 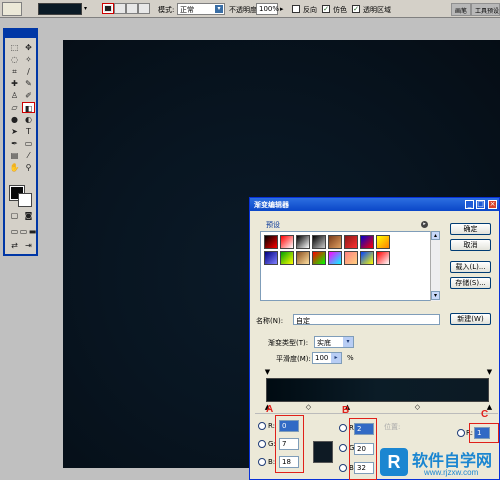 I want to click on angle-gradient-button, so click(x=132, y=8).